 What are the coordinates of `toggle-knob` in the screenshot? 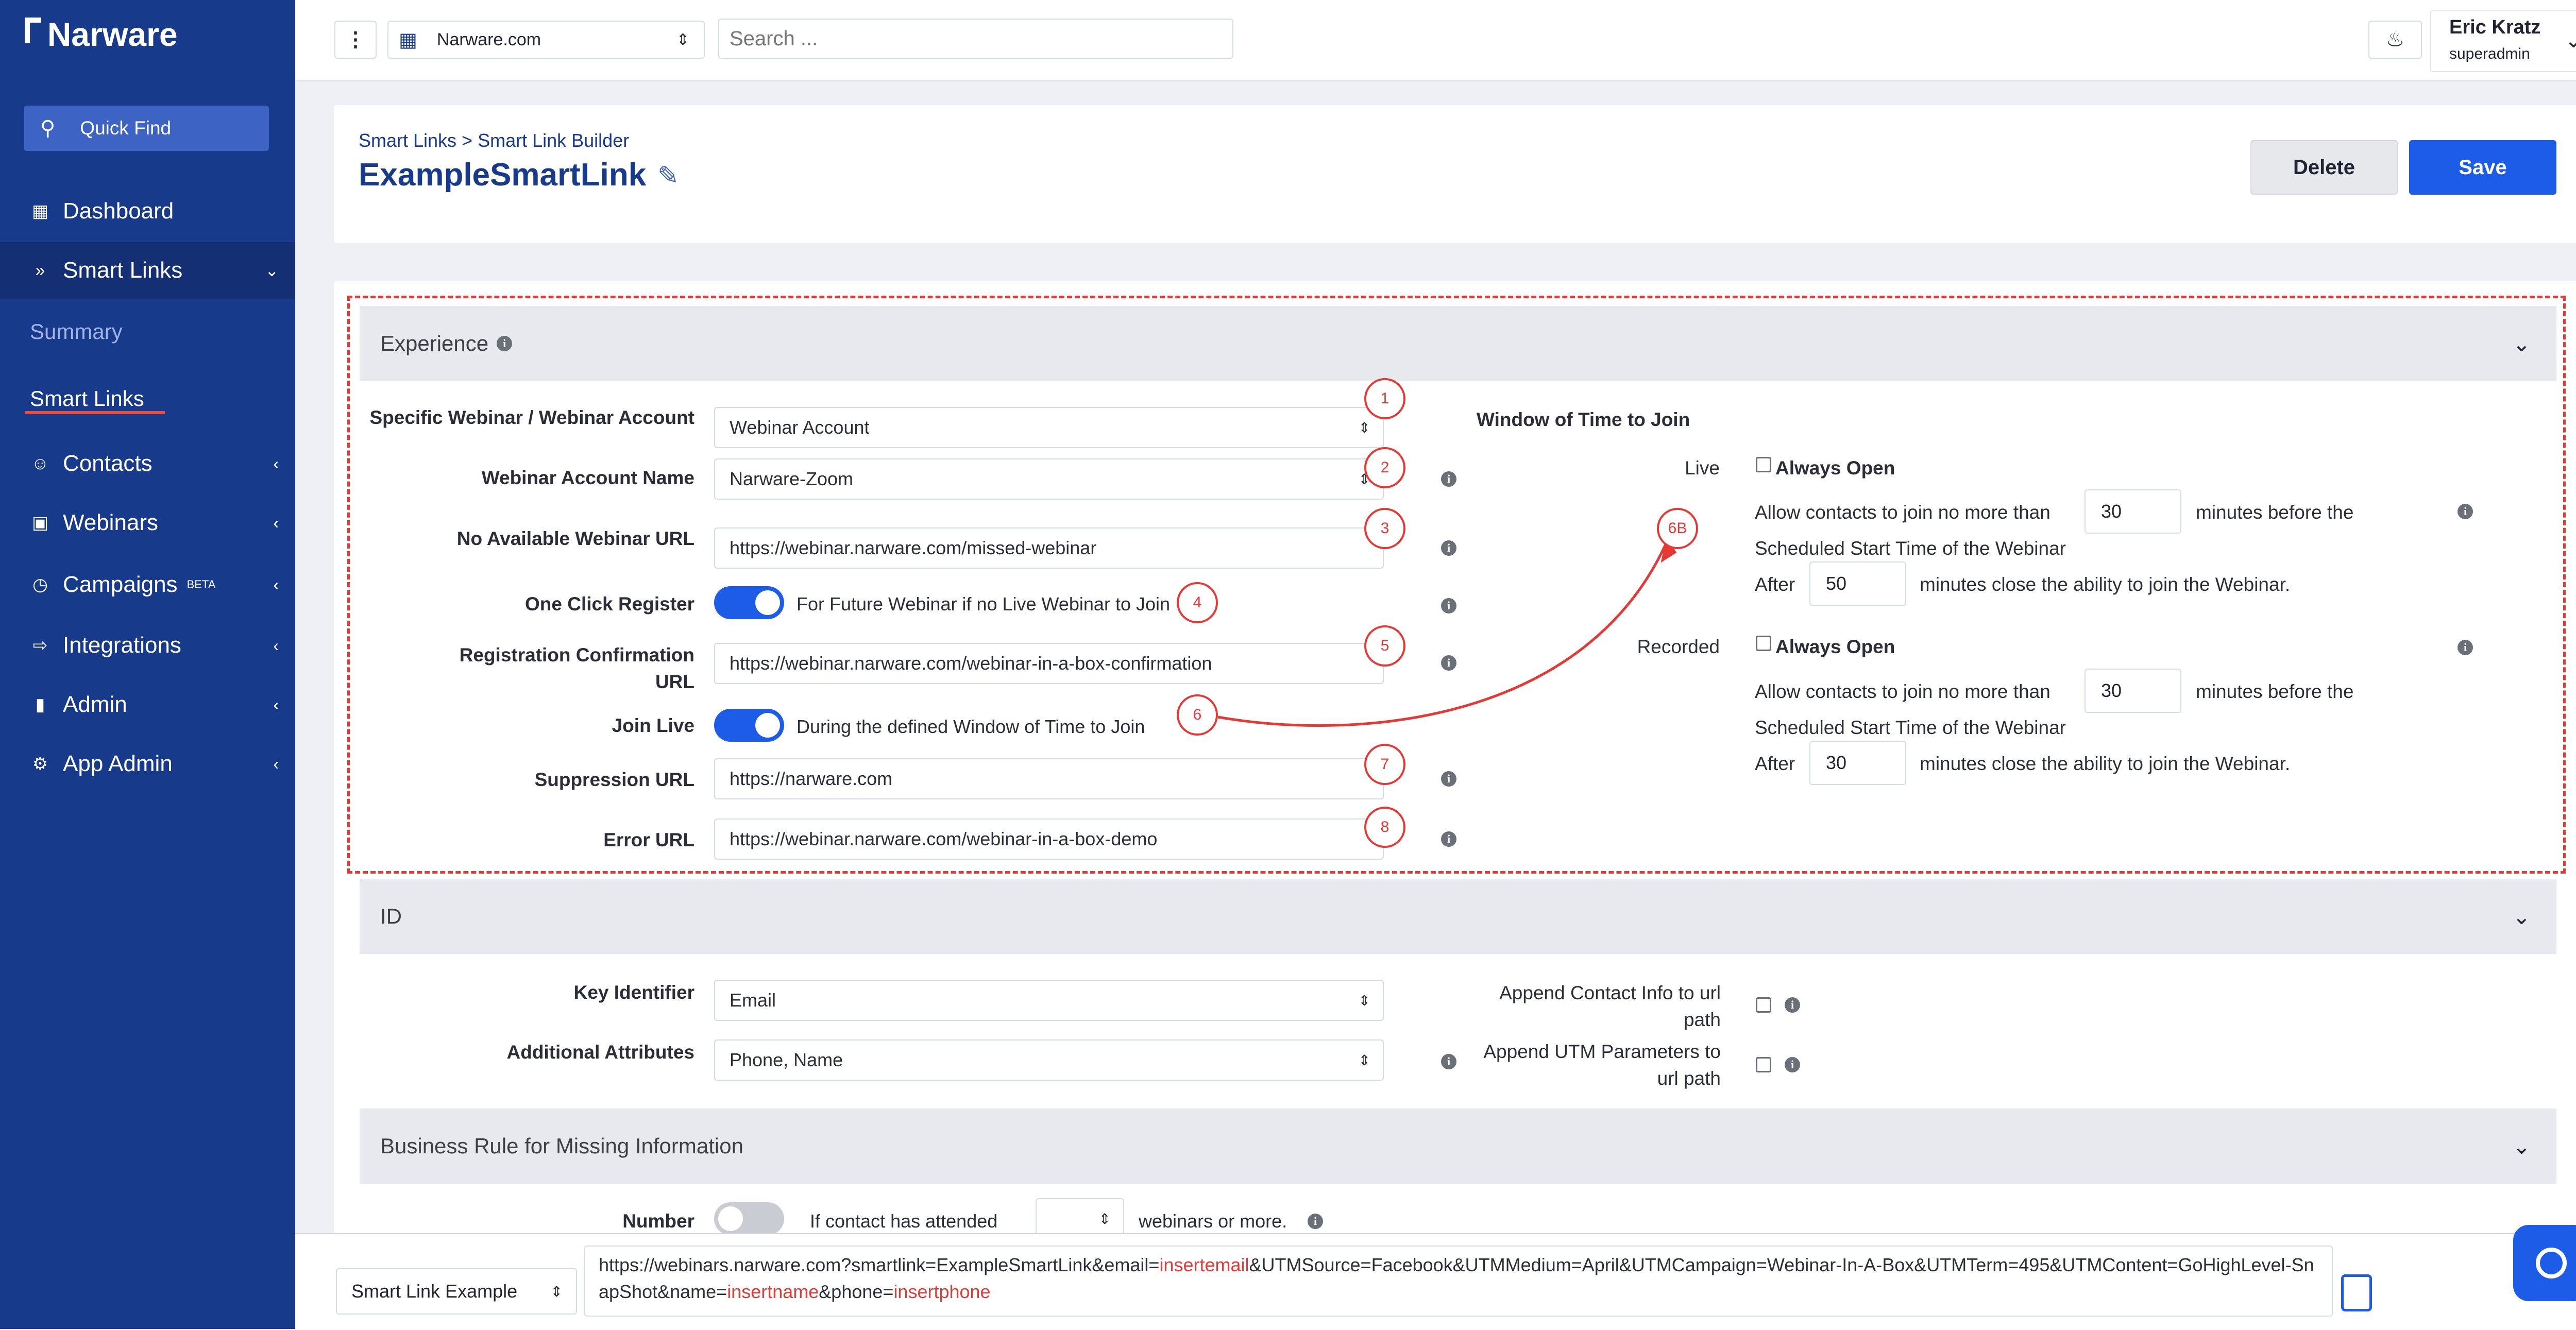 It's located at (730, 1218).